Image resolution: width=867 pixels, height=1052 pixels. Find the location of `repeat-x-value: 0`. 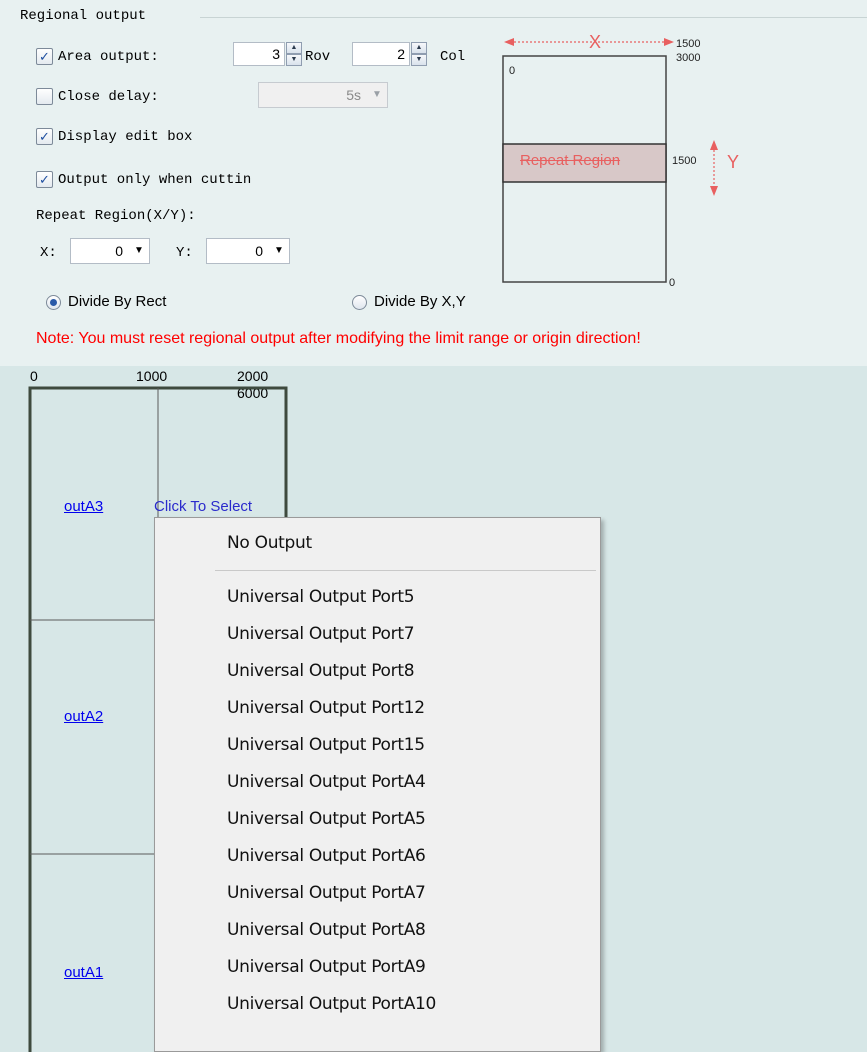

repeat-x-value: 0 is located at coordinates (119, 251).